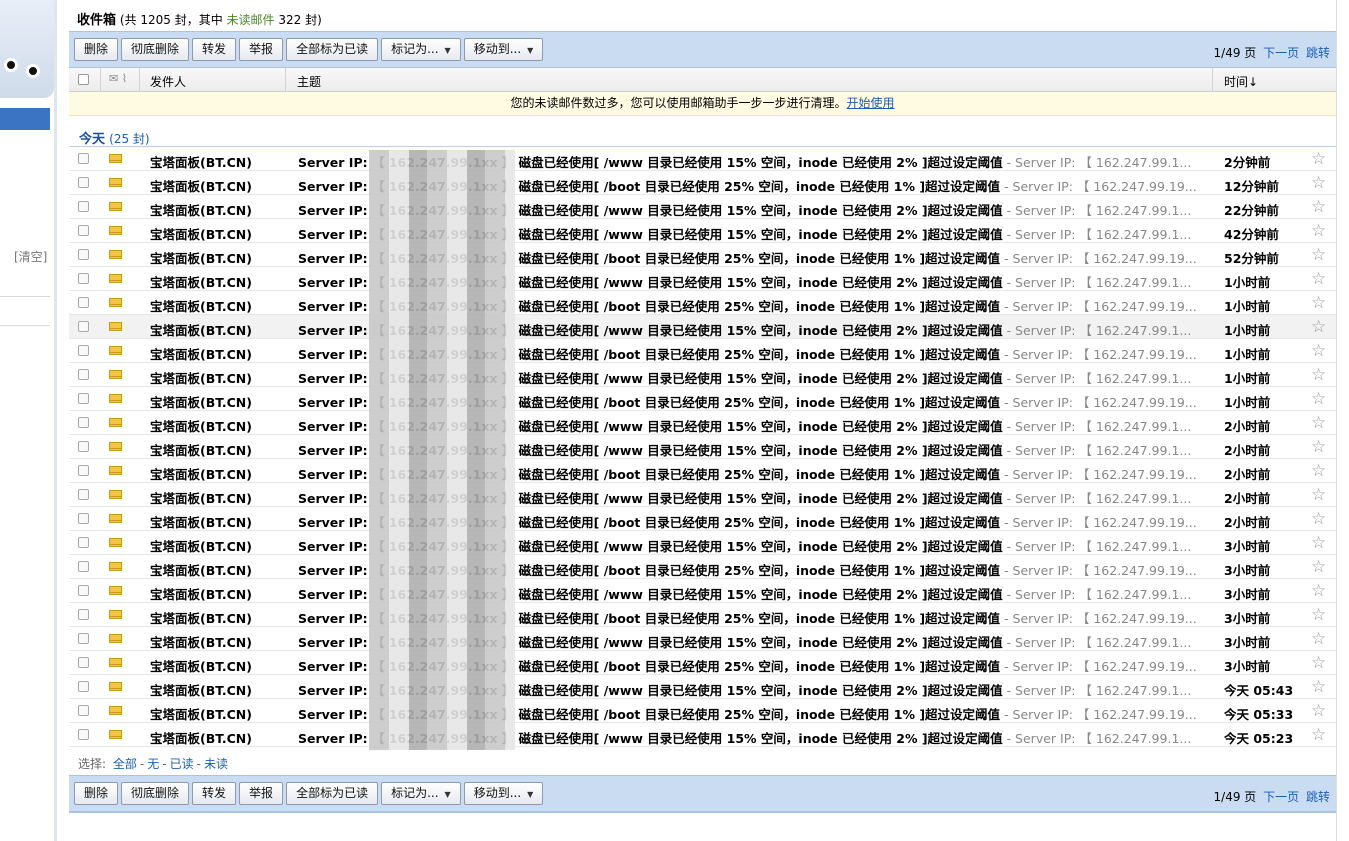  I want to click on mark-as-dropdown: 标记为... ▼, so click(421, 793).